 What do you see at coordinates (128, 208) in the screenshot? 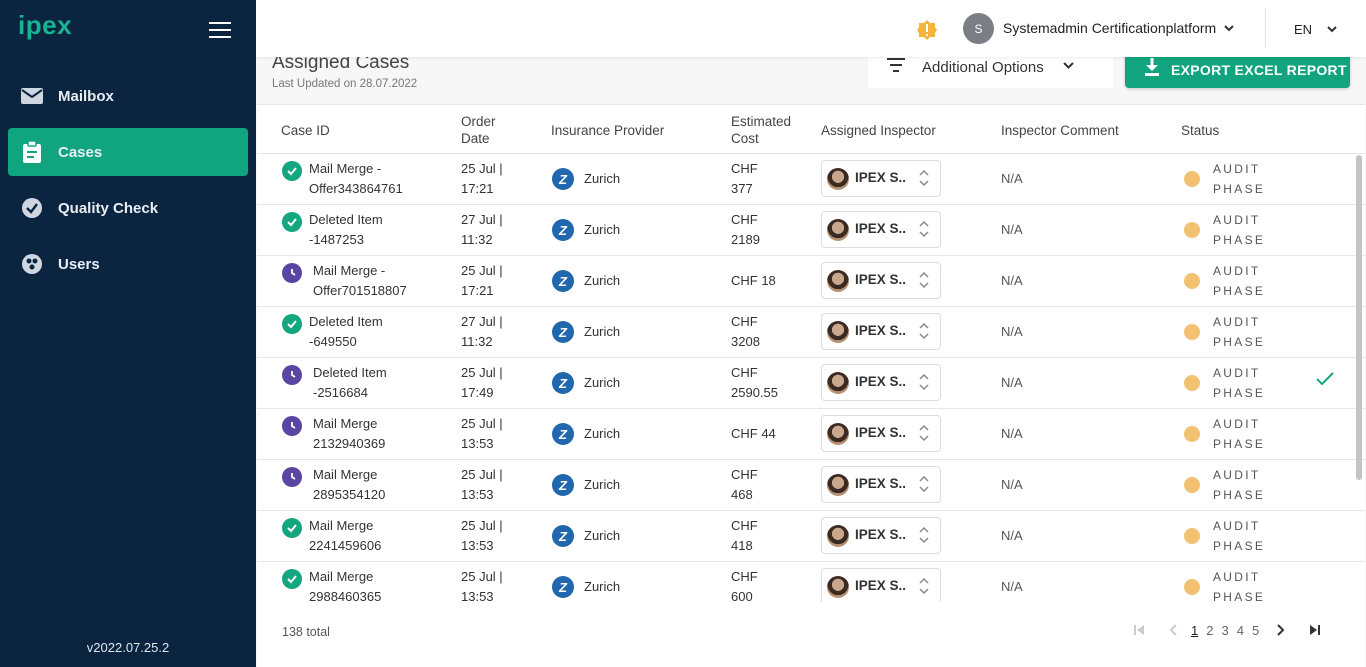
I see `sidebar-item-quality-check: Quality Check` at bounding box center [128, 208].